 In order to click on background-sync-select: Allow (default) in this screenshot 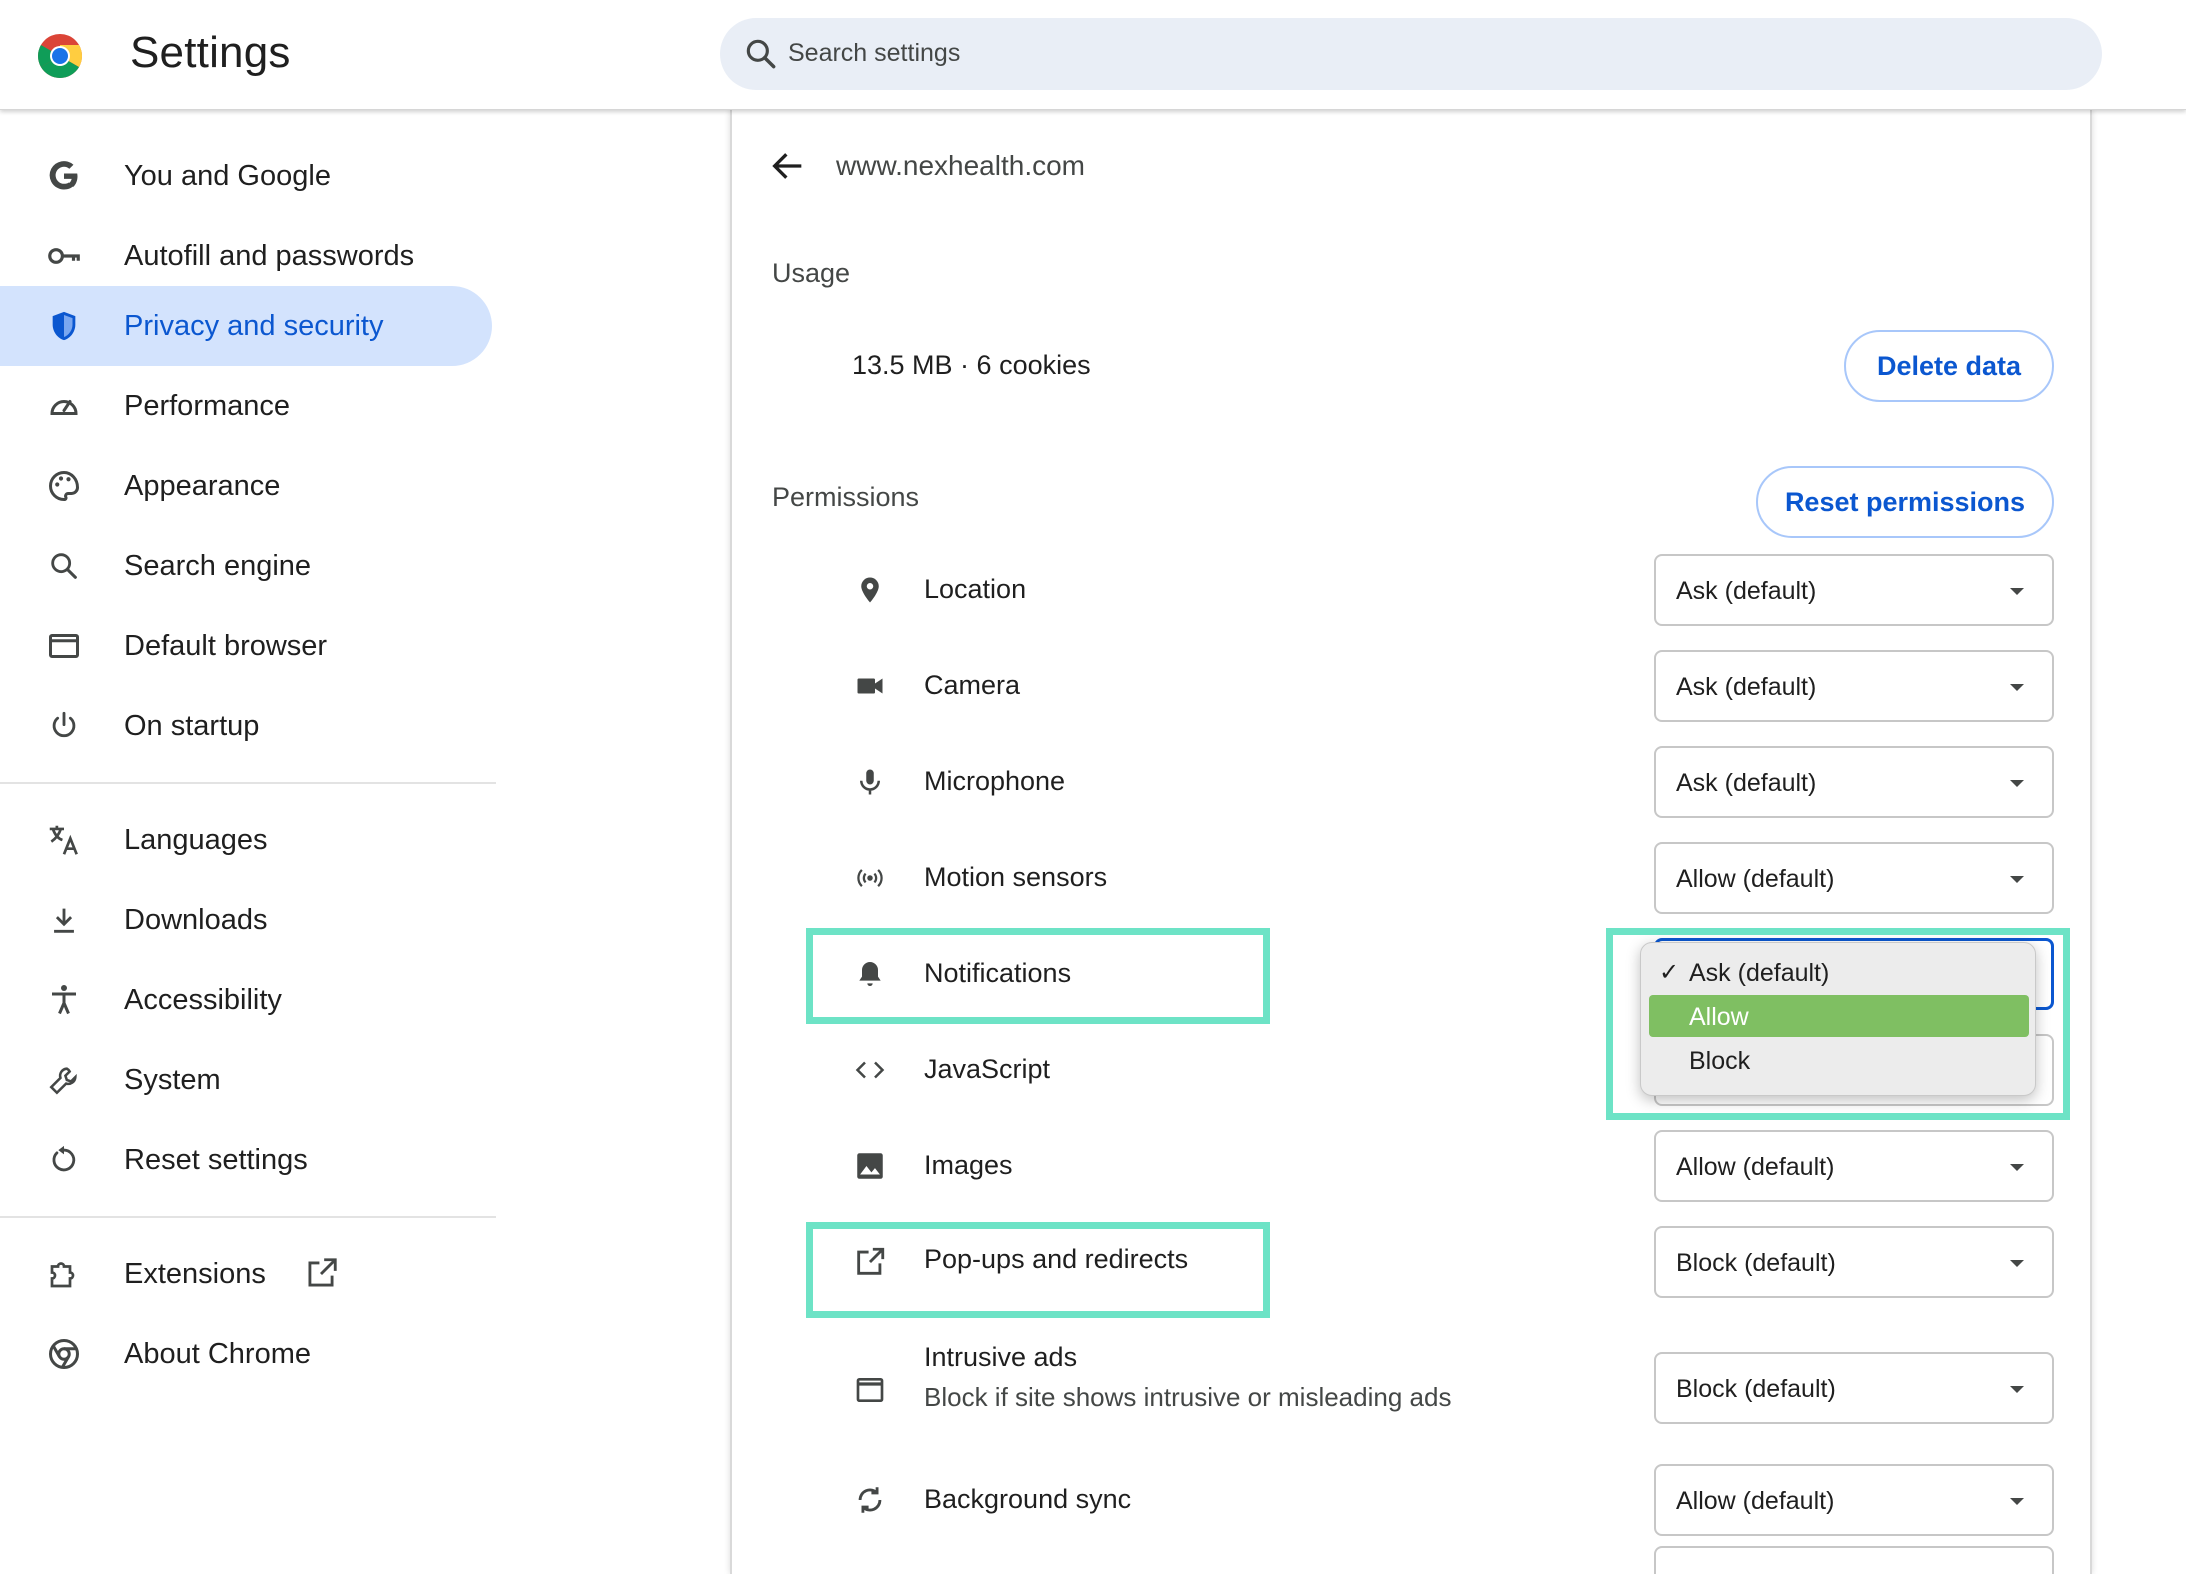, I will do `click(1854, 1500)`.